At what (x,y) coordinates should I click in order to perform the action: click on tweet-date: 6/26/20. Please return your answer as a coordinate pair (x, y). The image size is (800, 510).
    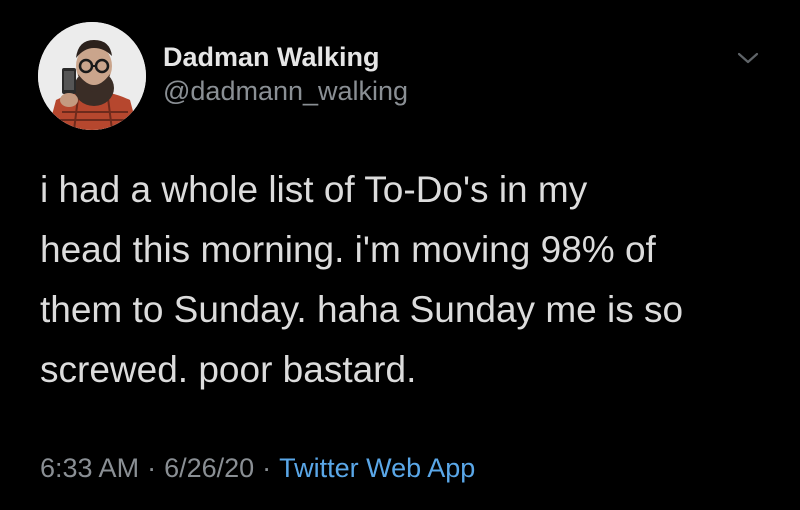
    Looking at the image, I should click on (209, 468).